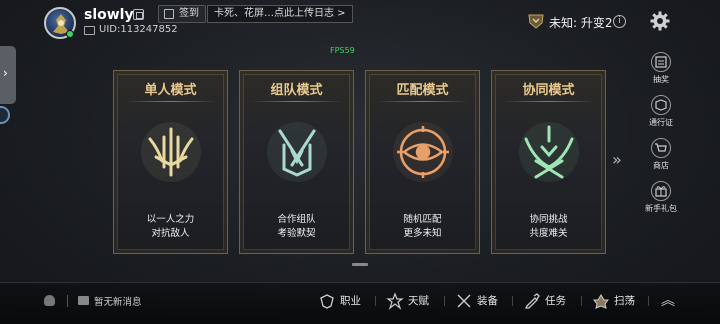  Describe the element at coordinates (70, 34) in the screenshot. I see `online-status-dot` at that location.